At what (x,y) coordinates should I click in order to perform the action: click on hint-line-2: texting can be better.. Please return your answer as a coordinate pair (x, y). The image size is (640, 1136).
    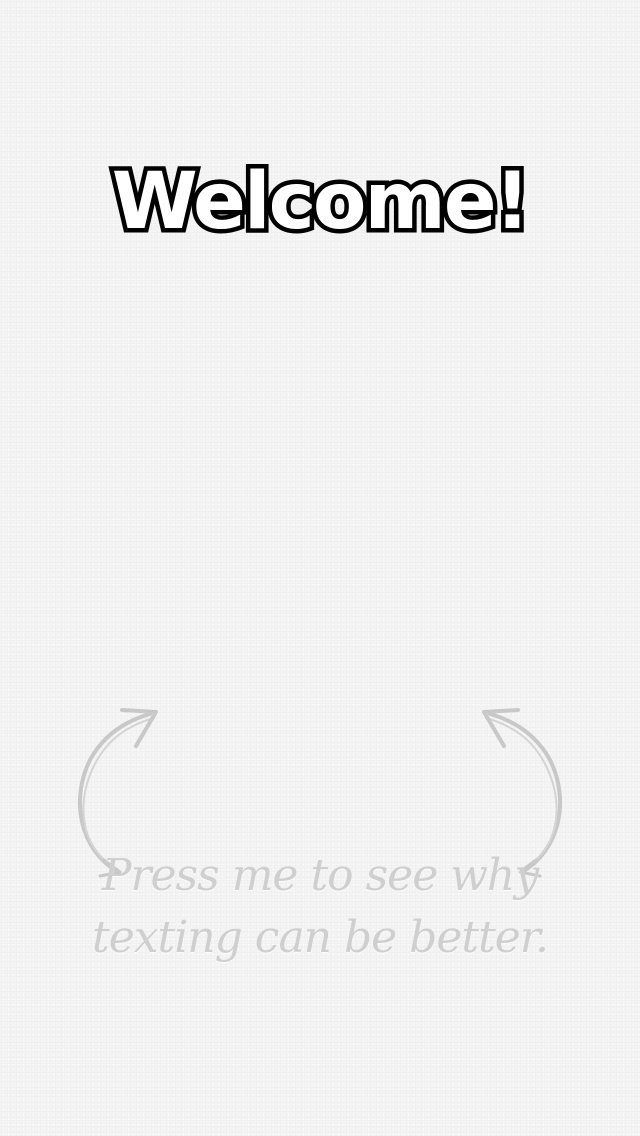
    Looking at the image, I should click on (320, 937).